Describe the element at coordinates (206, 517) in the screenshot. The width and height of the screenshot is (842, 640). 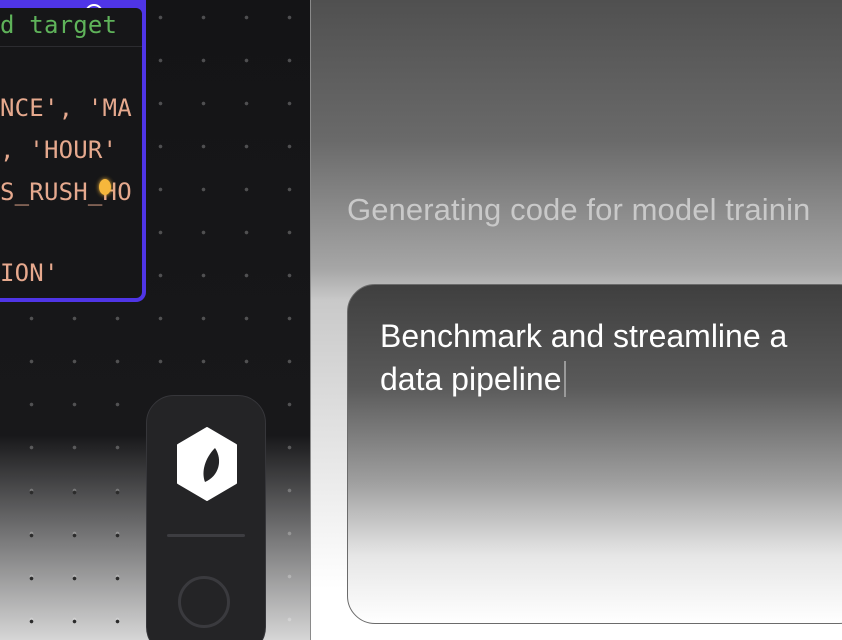
I see `tool-dock` at that location.